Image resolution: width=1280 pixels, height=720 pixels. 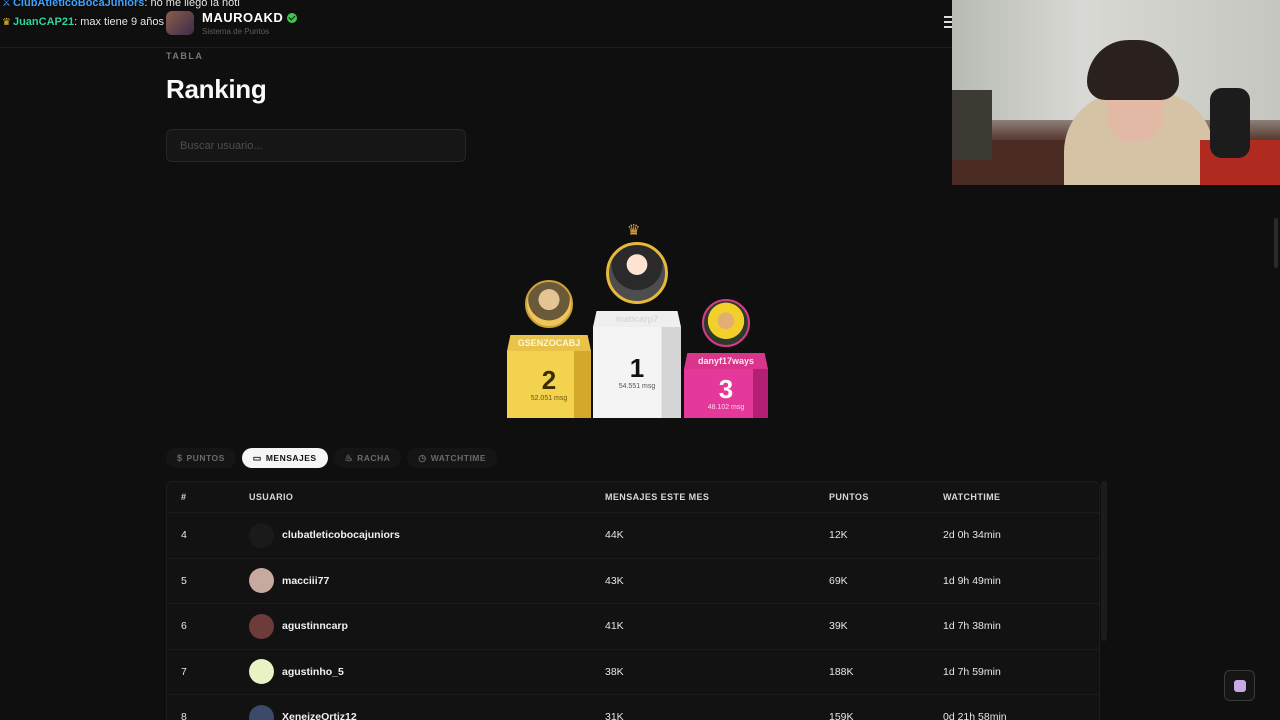 What do you see at coordinates (849, 497) in the screenshot?
I see `header-points: PUNTOS` at bounding box center [849, 497].